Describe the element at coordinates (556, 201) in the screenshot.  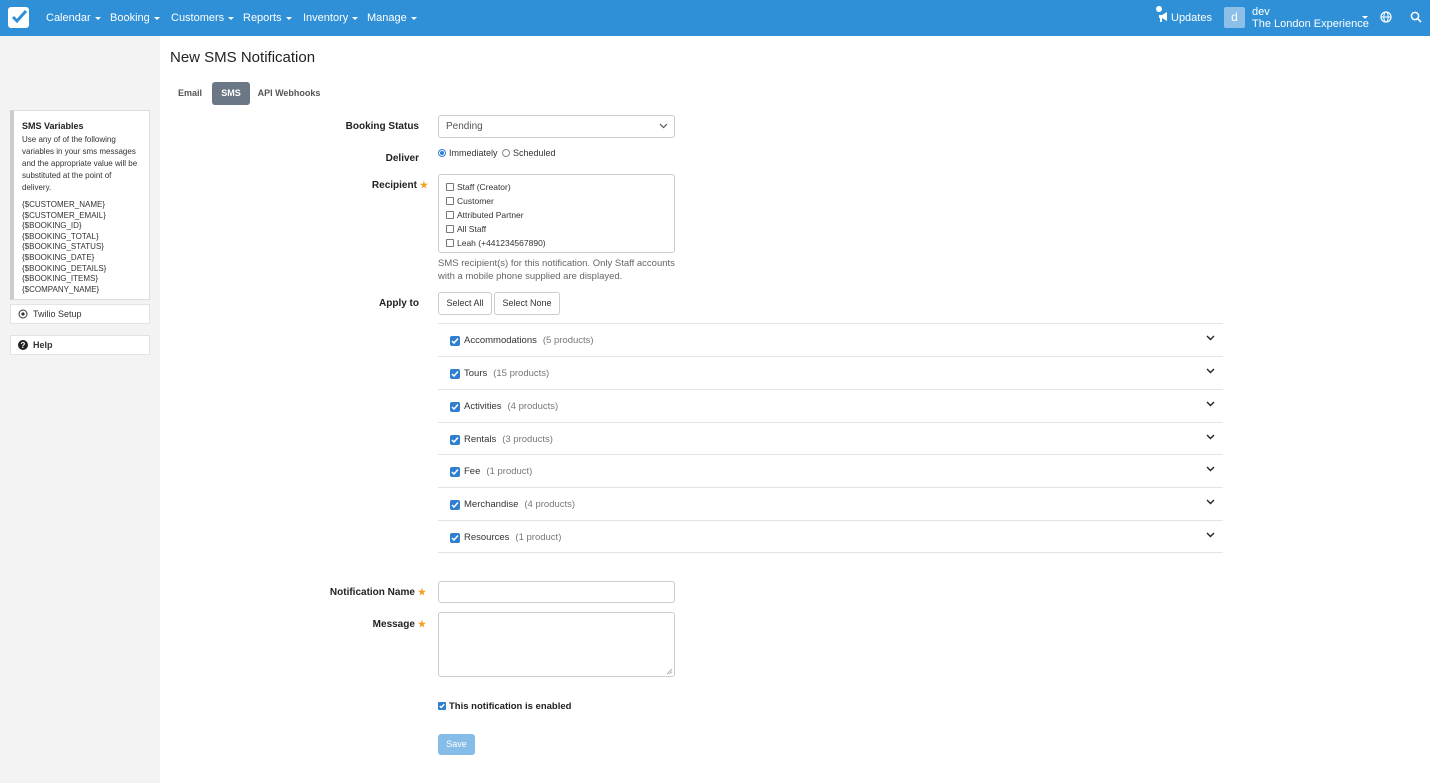
I see `recipient-checkbox: Customer` at that location.